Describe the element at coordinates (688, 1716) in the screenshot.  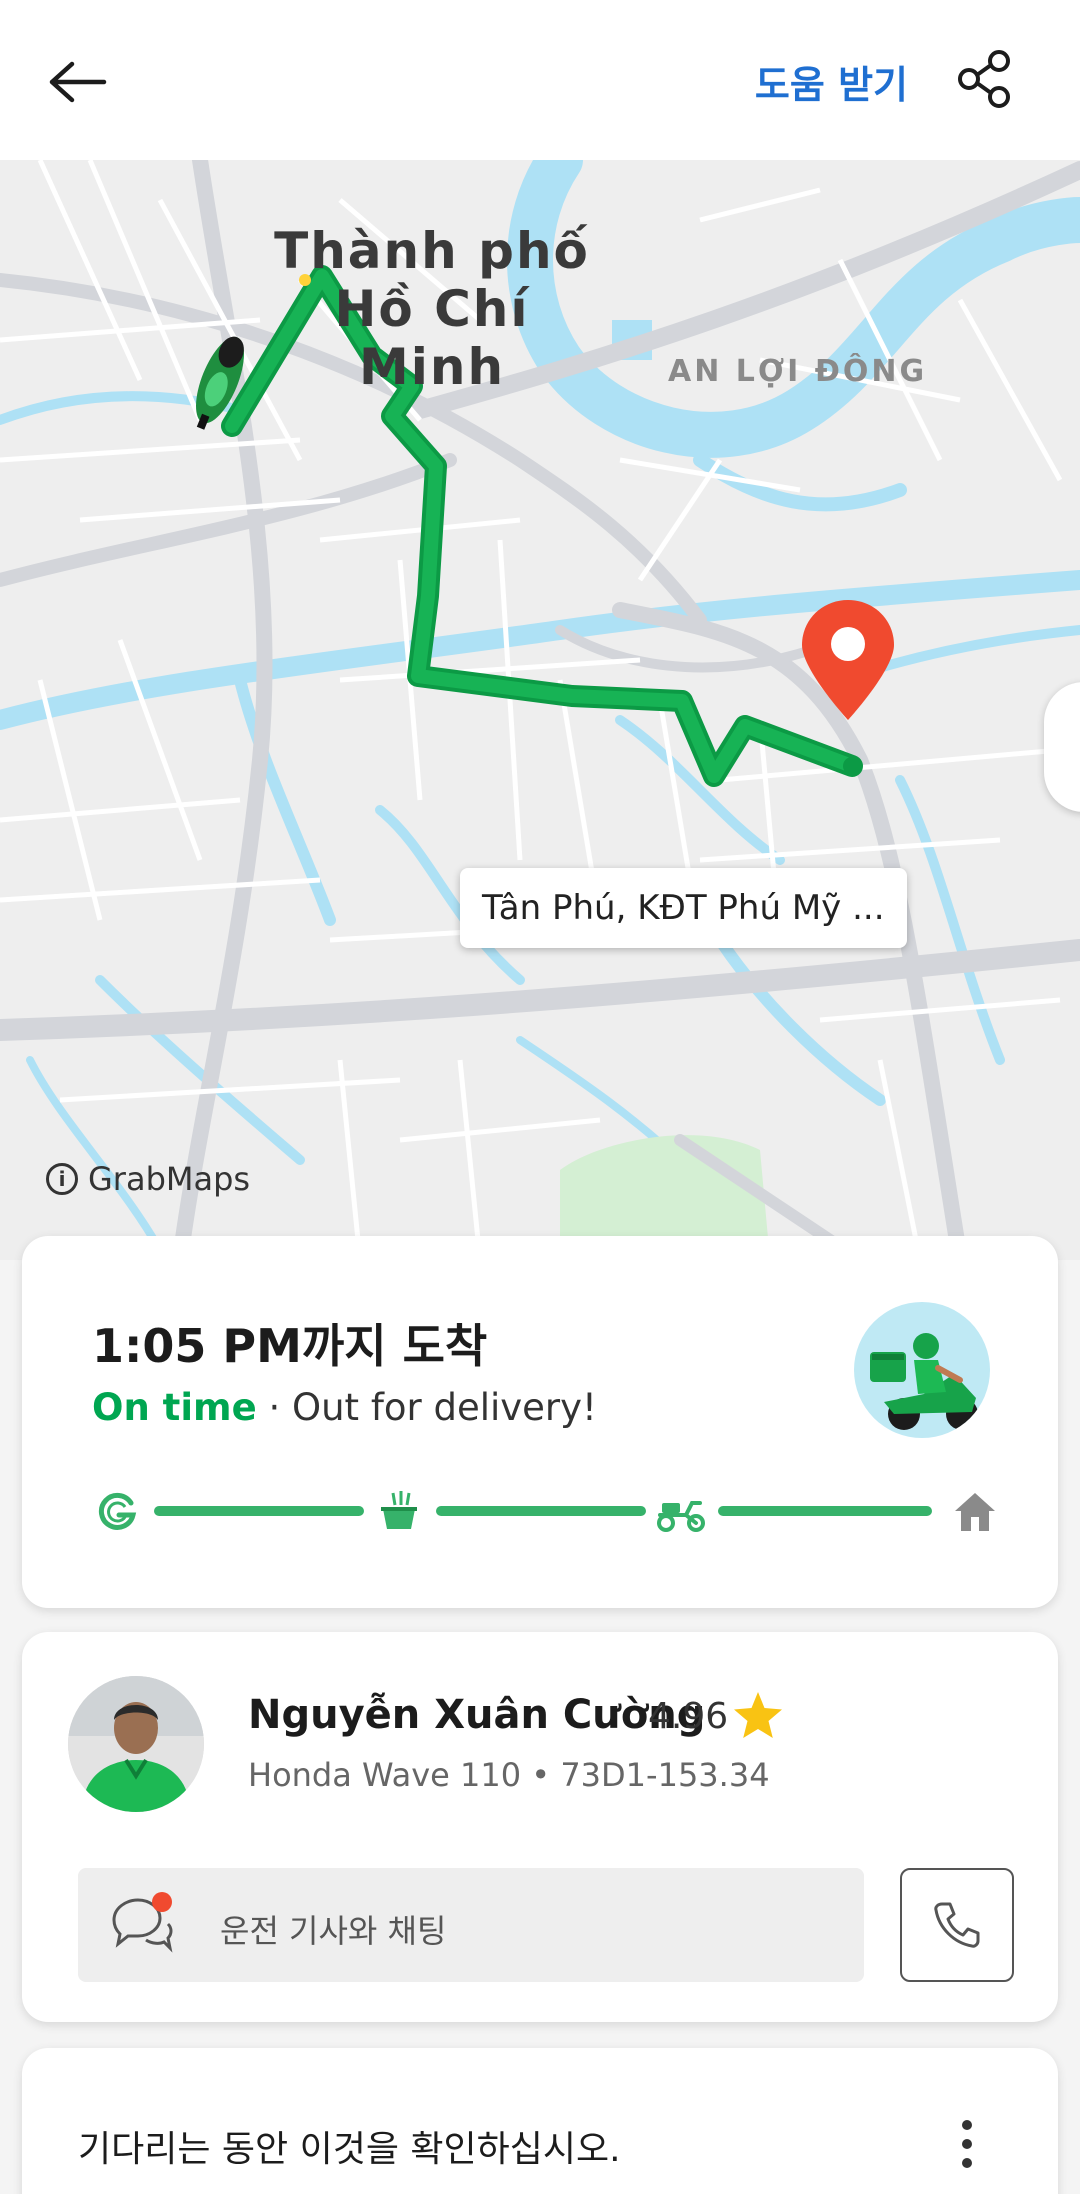
I see `driver-rating: 4.96` at that location.